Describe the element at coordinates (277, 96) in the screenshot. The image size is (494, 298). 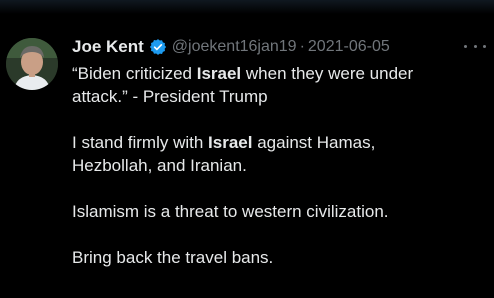
I see `tweet-line: attack.” - President Trump` at that location.